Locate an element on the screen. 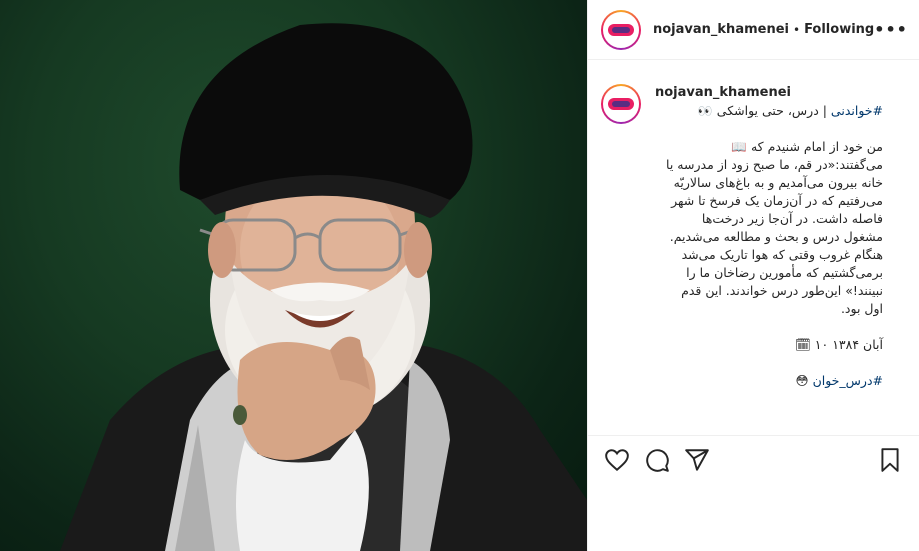 This screenshot has width=919, height=551. caption-line: فاصله داشت. در آن‌جا زیر درخت‌ها is located at coordinates (792, 218).